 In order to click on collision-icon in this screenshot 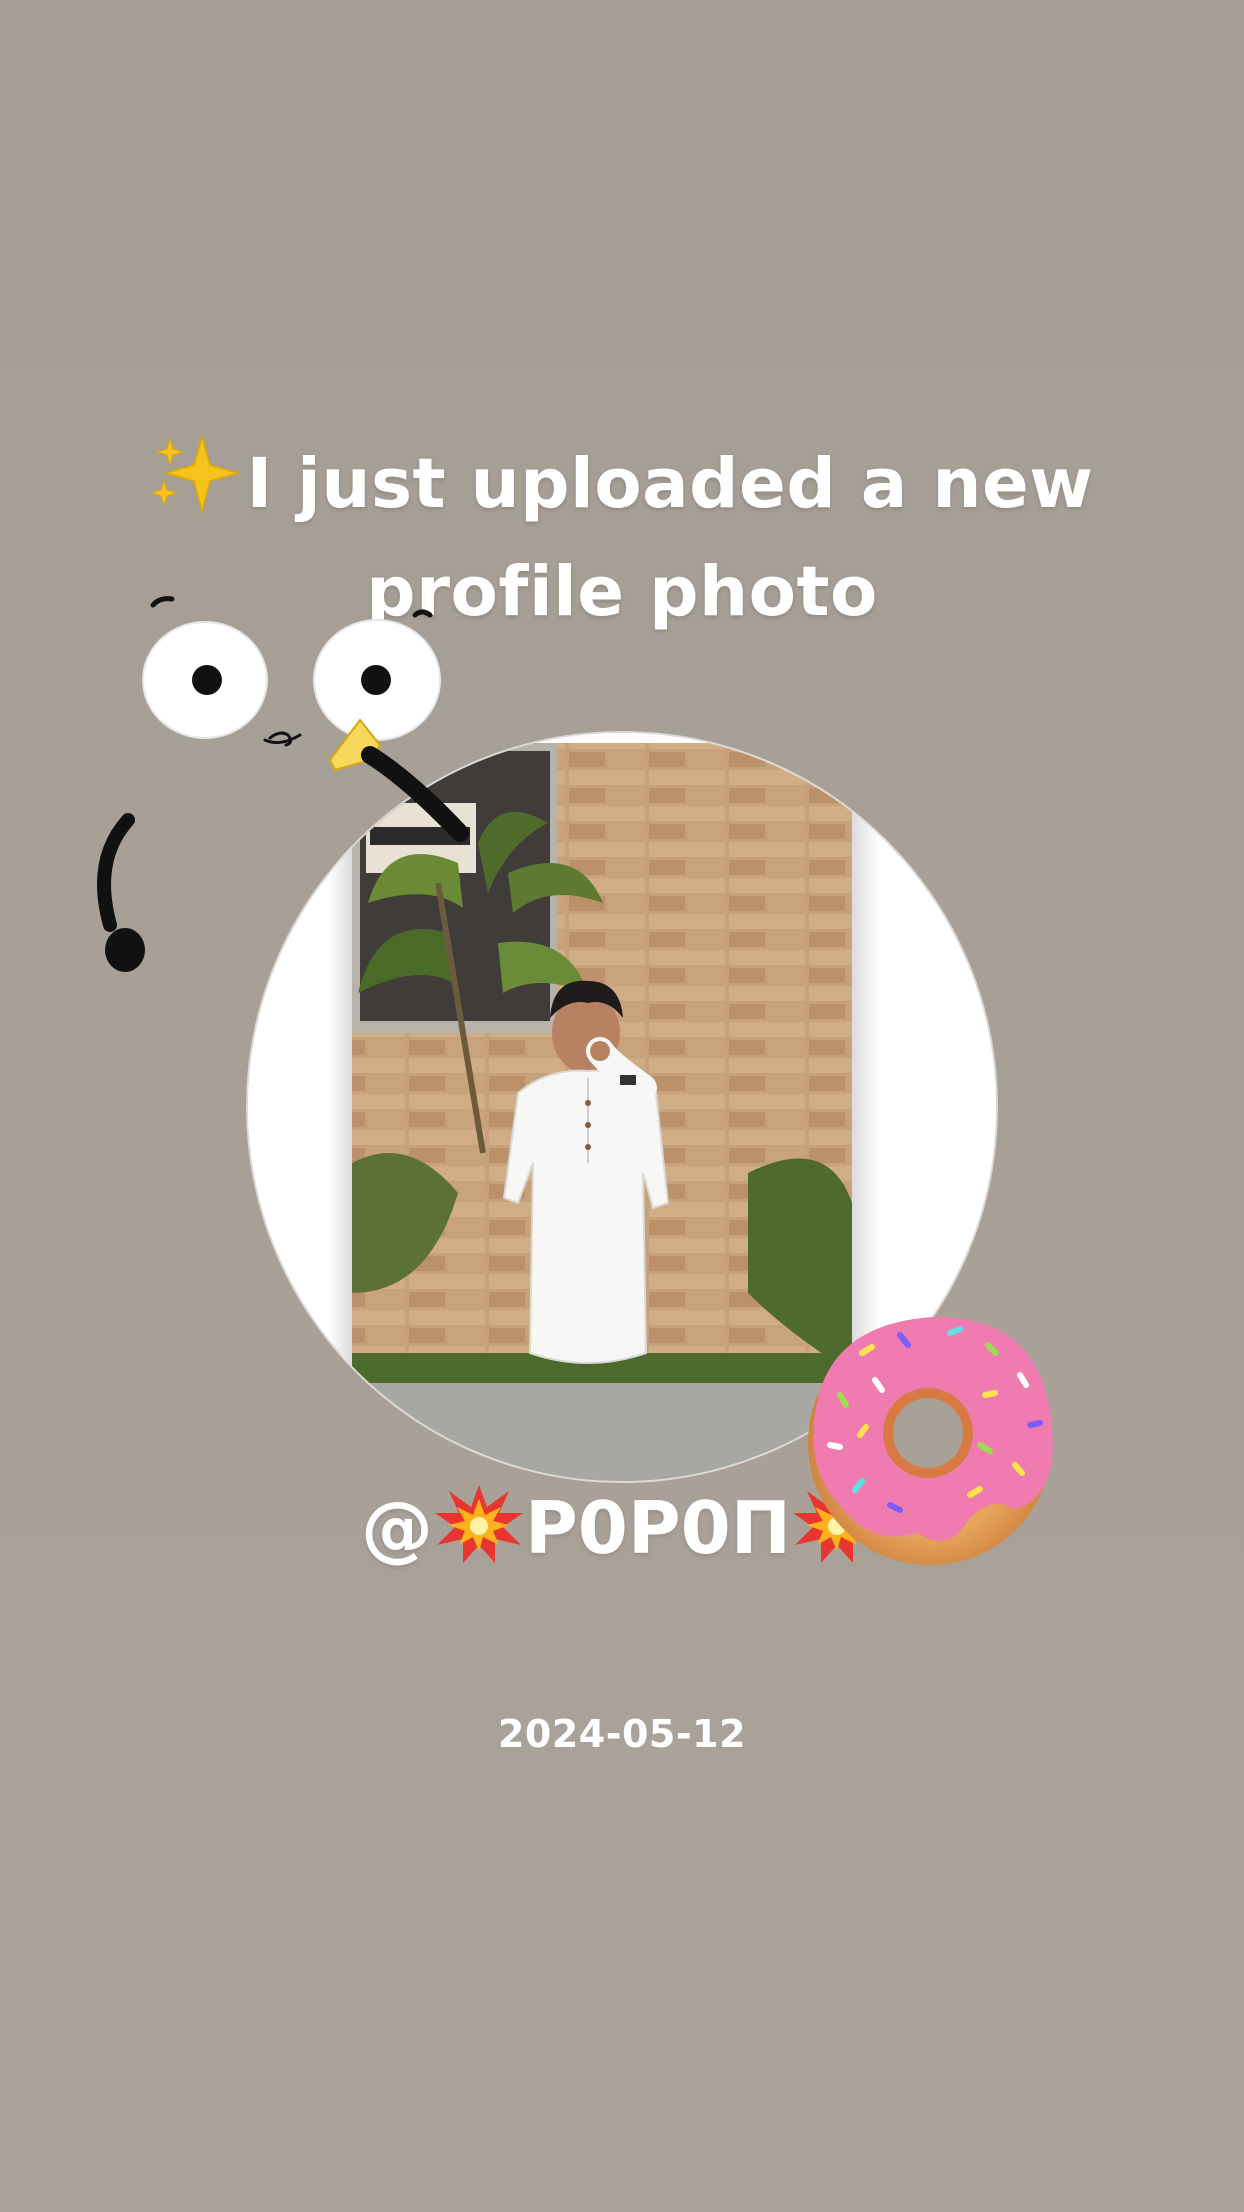, I will do `click(479, 1524)`.